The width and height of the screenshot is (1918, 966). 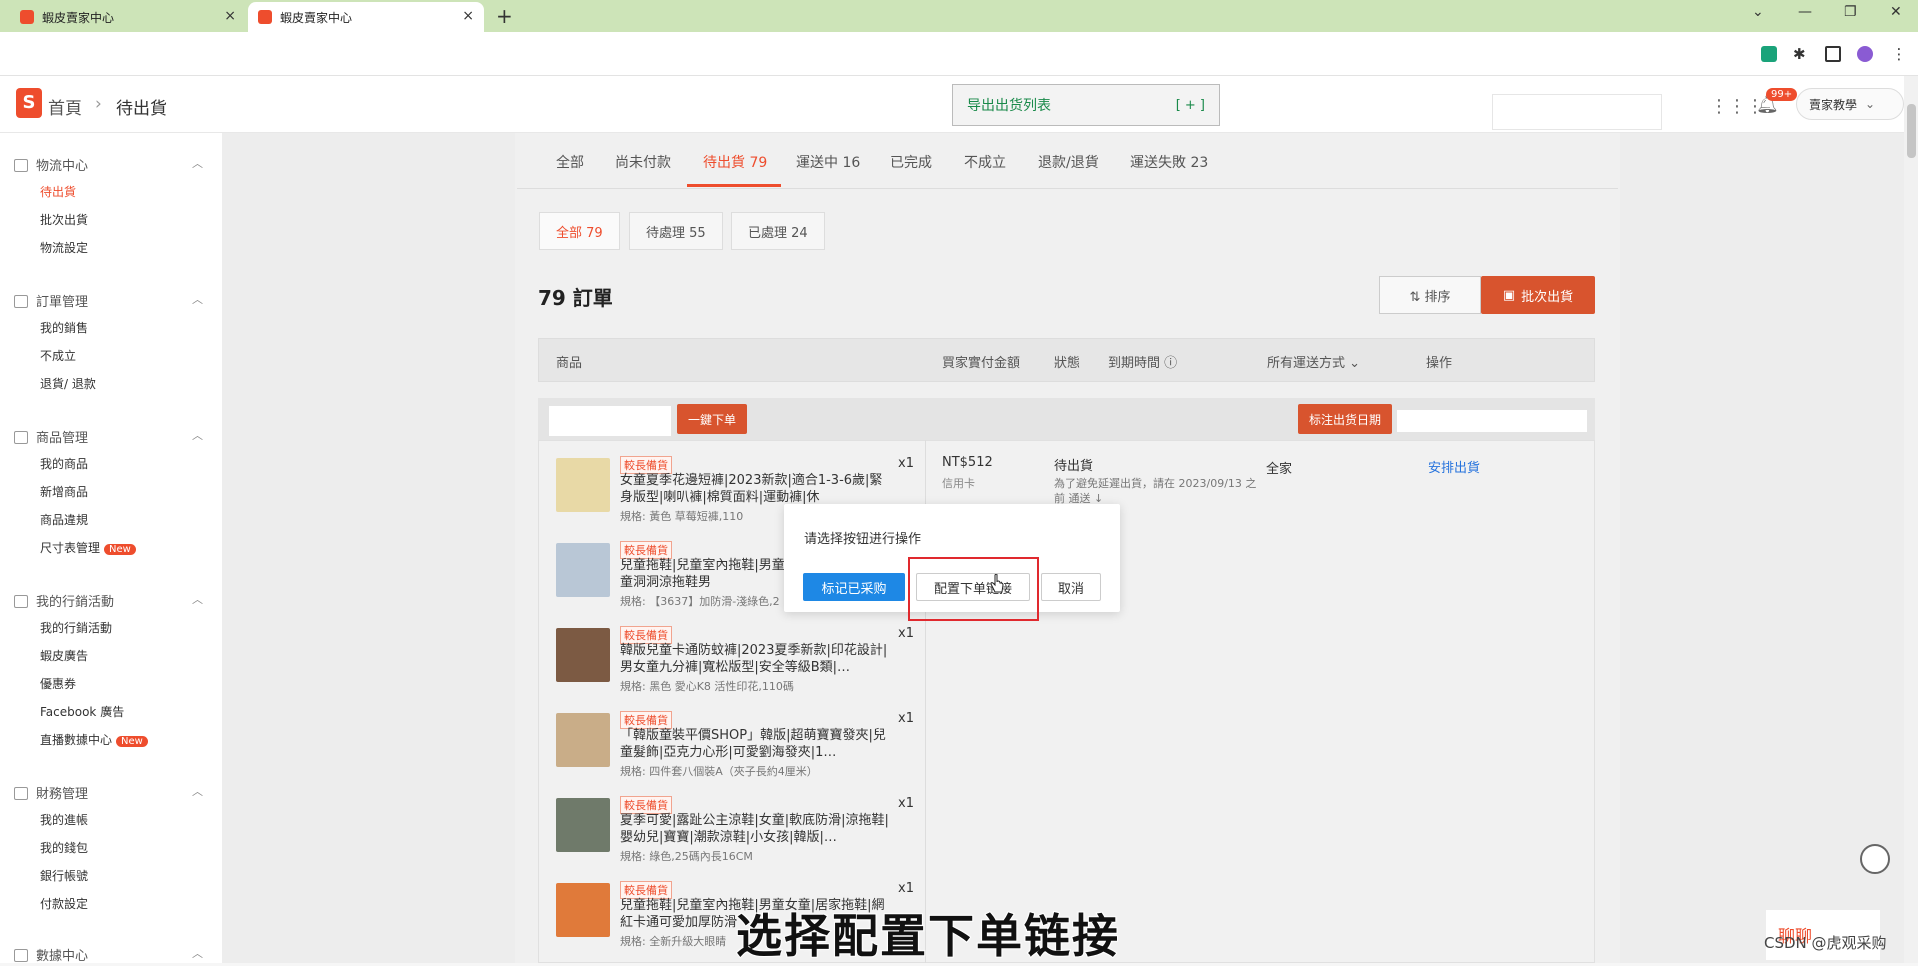 What do you see at coordinates (575, 298) in the screenshot?
I see `order-count-title: 79 訂單` at bounding box center [575, 298].